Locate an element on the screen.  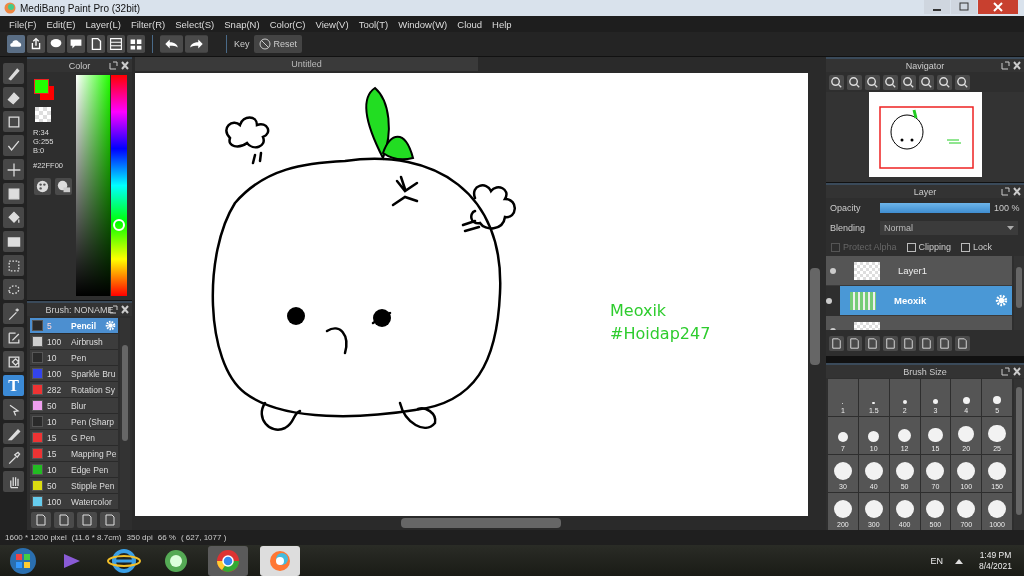
panel-title: Color is located at coordinates (79, 65).